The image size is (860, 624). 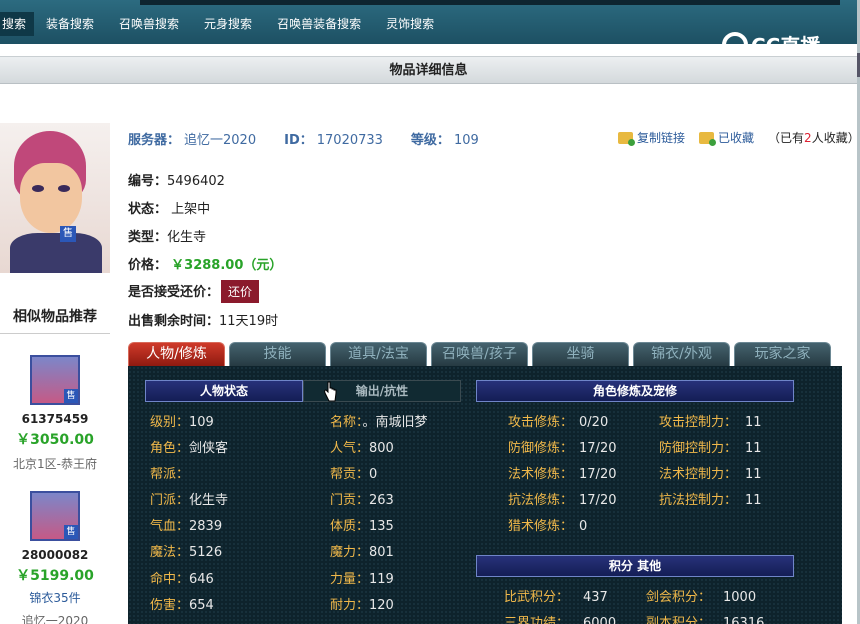 I want to click on favorite-count-number: 2, so click(x=808, y=138).